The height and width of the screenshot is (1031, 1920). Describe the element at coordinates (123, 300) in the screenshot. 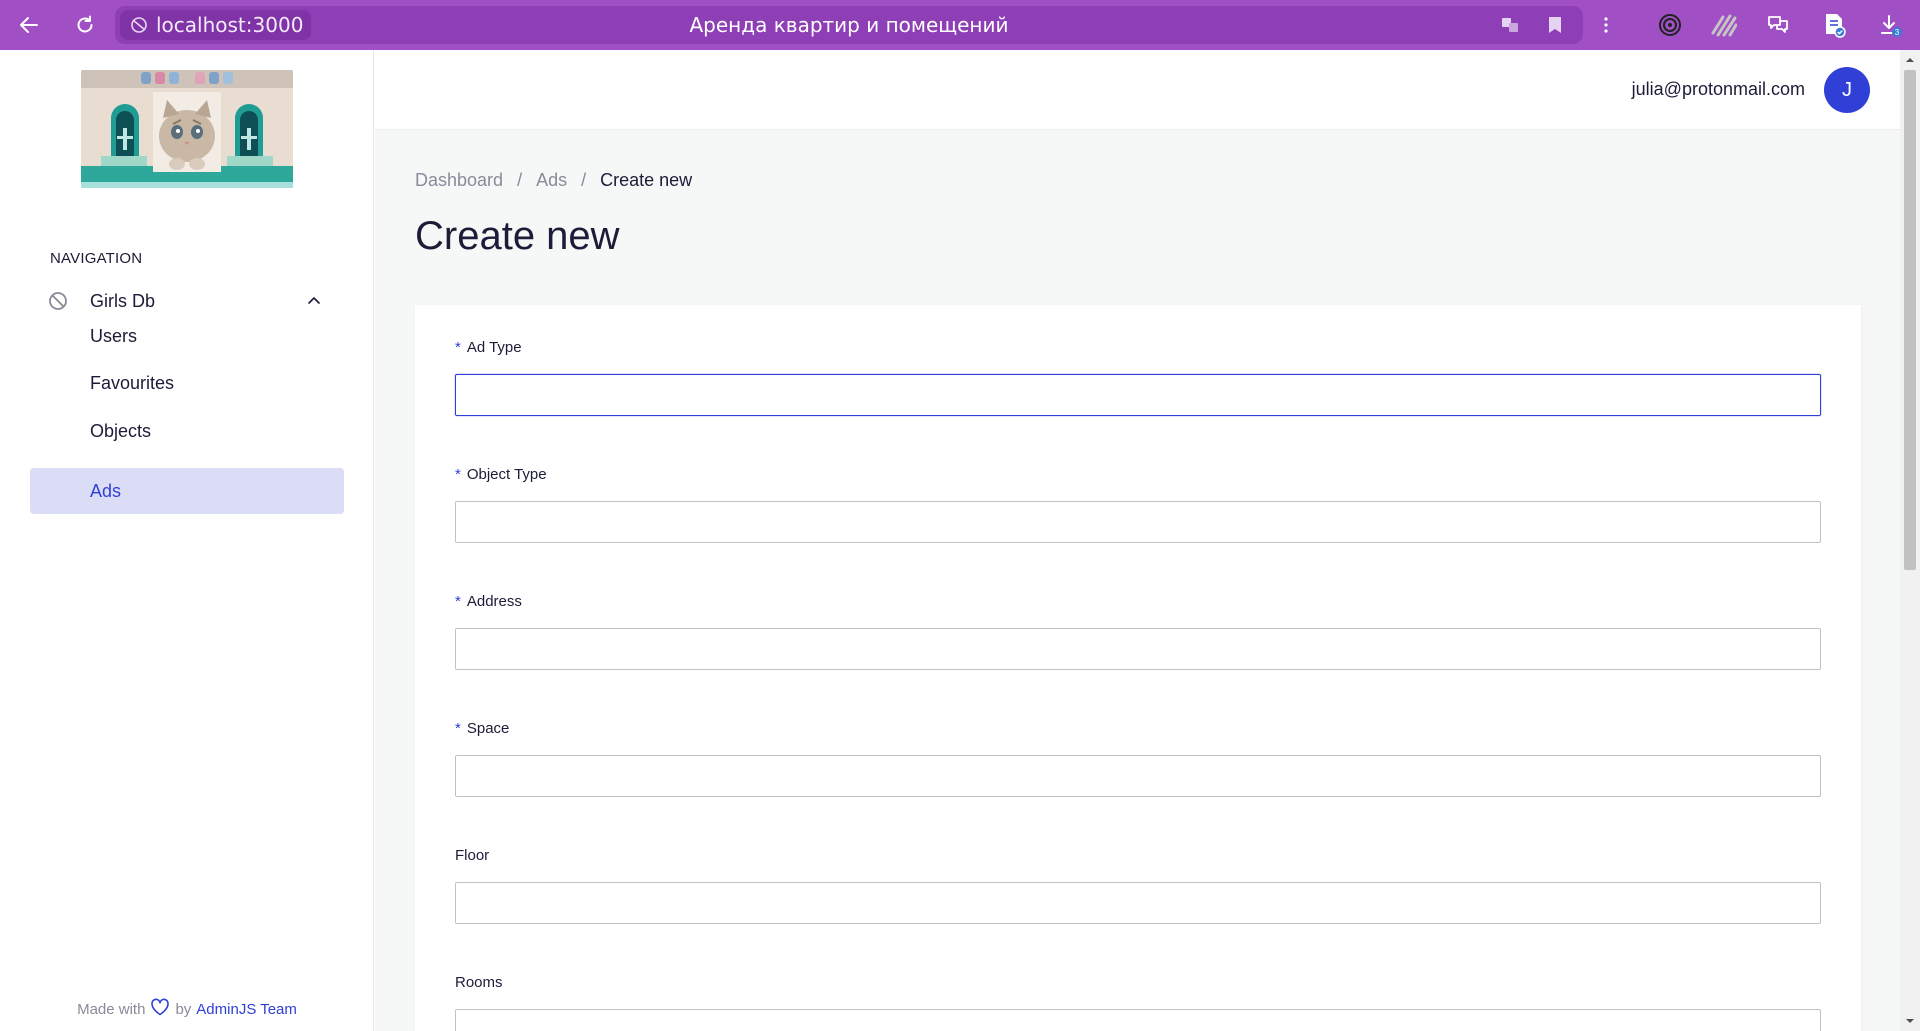

I see `nav-group-label: Girls Db` at that location.